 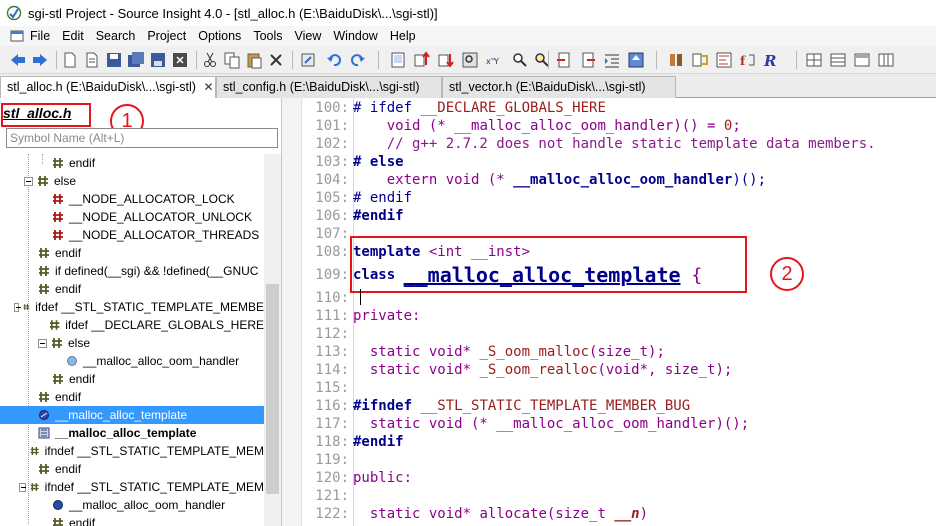 What do you see at coordinates (470, 60) in the screenshot?
I see `lookup-icon` at bounding box center [470, 60].